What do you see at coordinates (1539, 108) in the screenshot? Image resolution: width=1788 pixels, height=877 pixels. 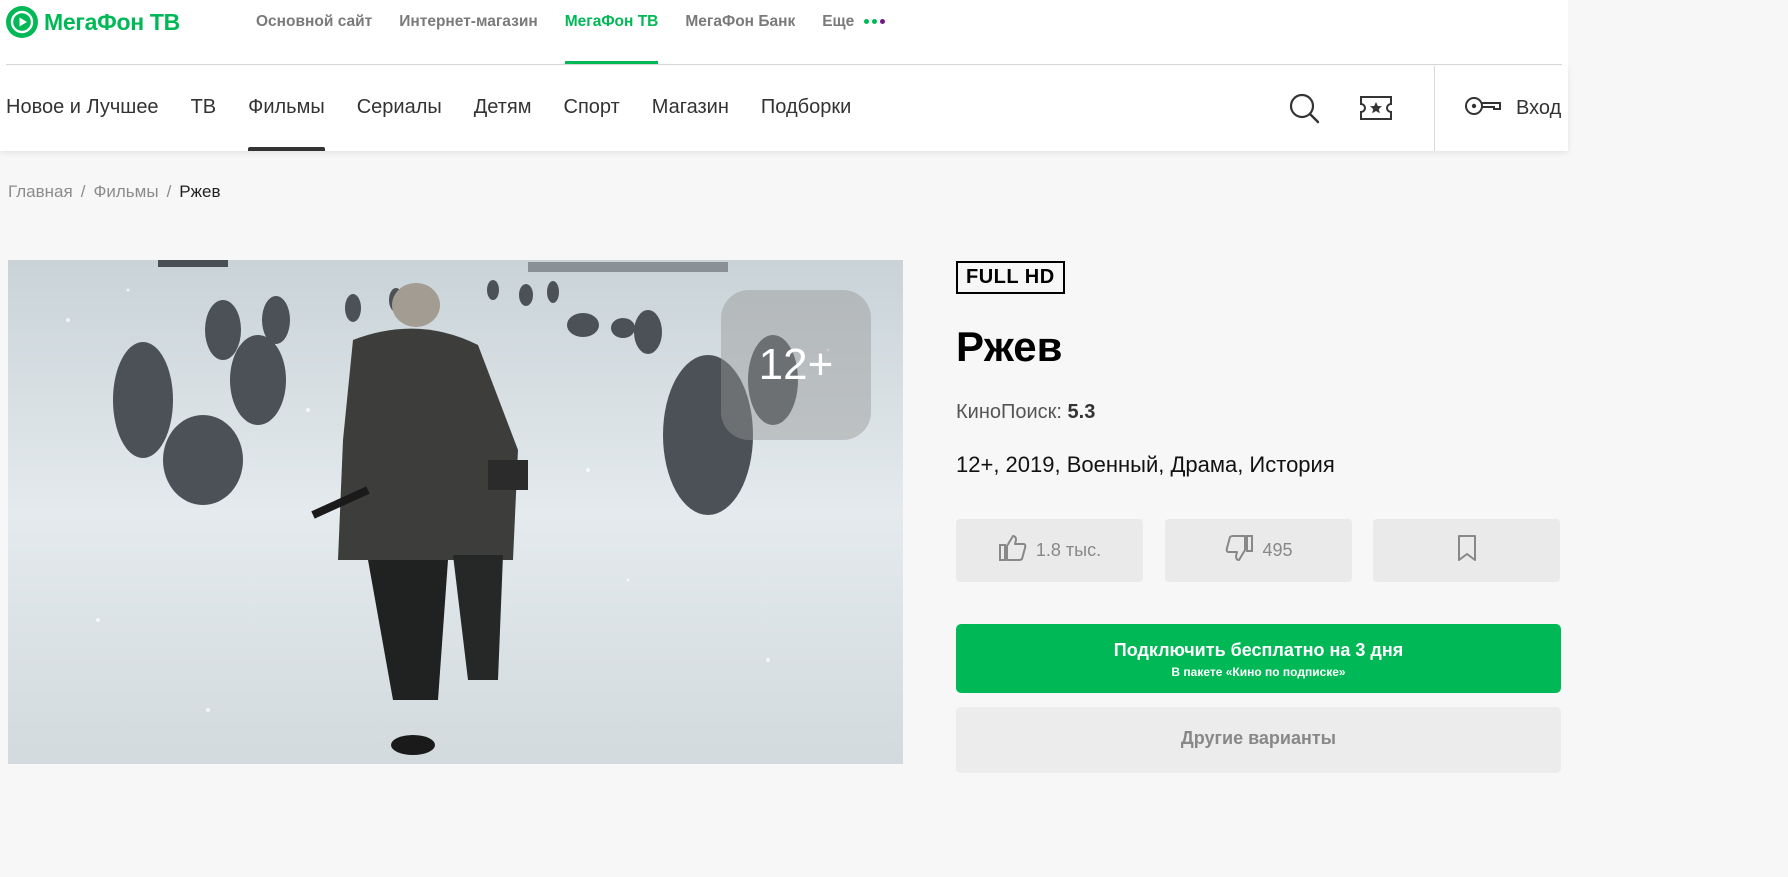 I see `login-label: Вход` at bounding box center [1539, 108].